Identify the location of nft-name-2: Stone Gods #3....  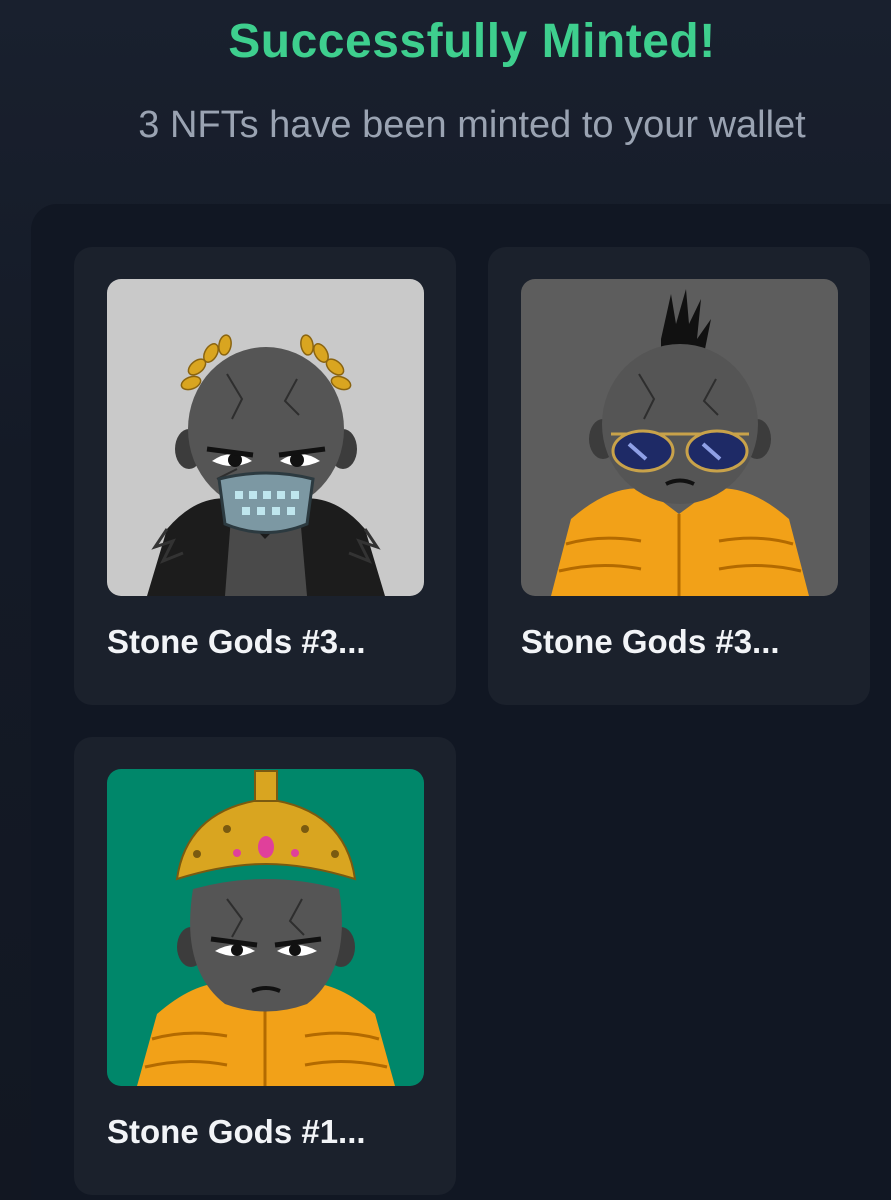
(650, 641).